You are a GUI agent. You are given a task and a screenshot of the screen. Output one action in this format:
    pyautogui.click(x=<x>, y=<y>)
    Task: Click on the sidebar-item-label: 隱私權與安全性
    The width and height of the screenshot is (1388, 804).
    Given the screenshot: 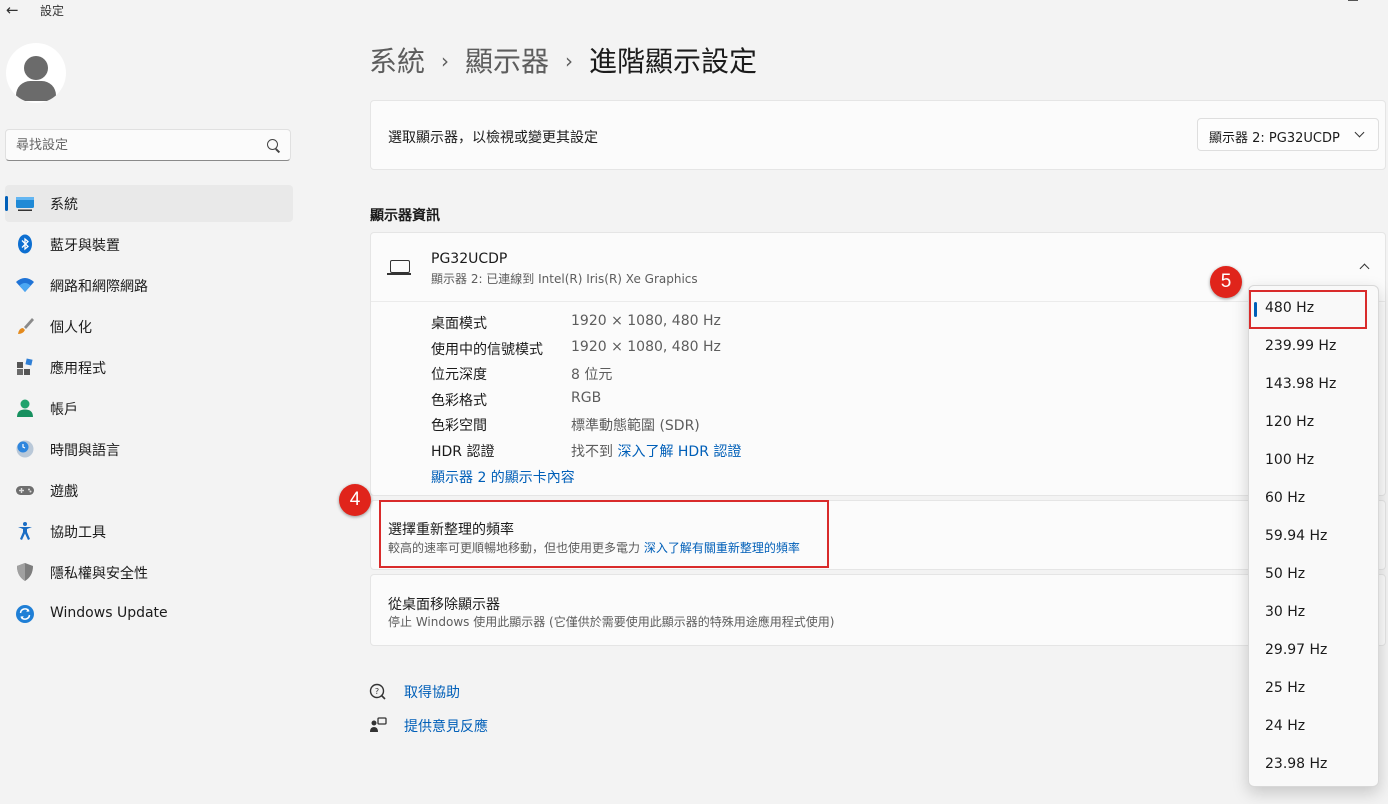 What is the action you would take?
    pyautogui.click(x=99, y=574)
    